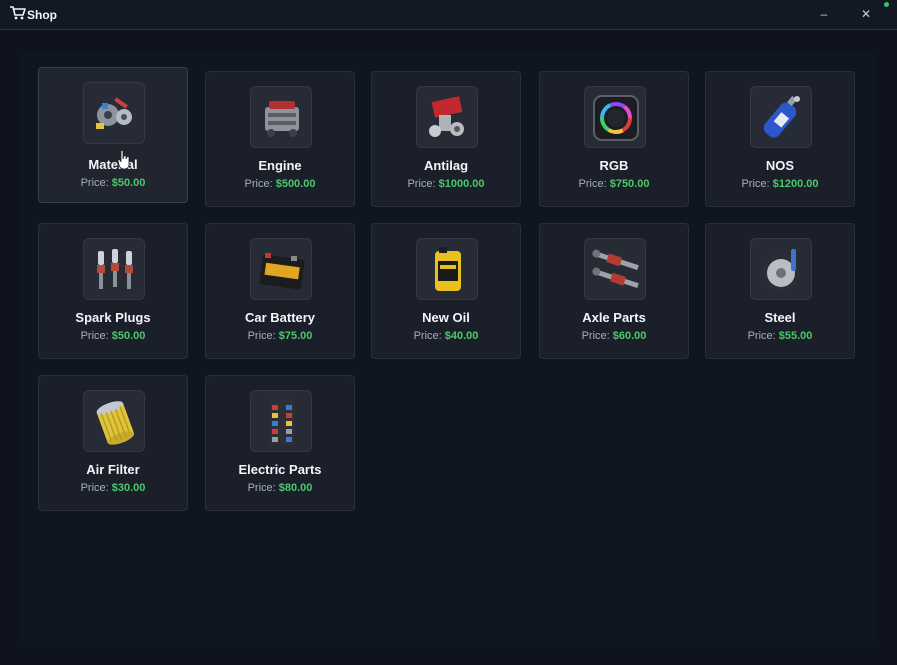 This screenshot has height=665, width=897. I want to click on item-price: Price: $1000.00, so click(446, 184).